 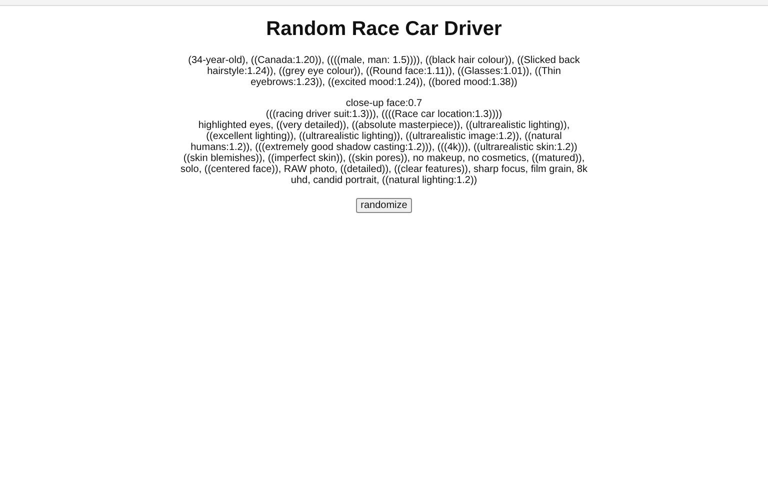 What do you see at coordinates (384, 169) in the screenshot?
I see `prompt-text: ((skin blemishes)), ((imperfect skin)), ((skin pores)), no makeup, no cosmetics, ((matured)), solo, ((centered face)), RAW photo, ((detailed)), ((clear features)), sharp focus, film grain, 8k uhd, candid portrait, ((natural lighting:1.2))` at bounding box center [384, 169].